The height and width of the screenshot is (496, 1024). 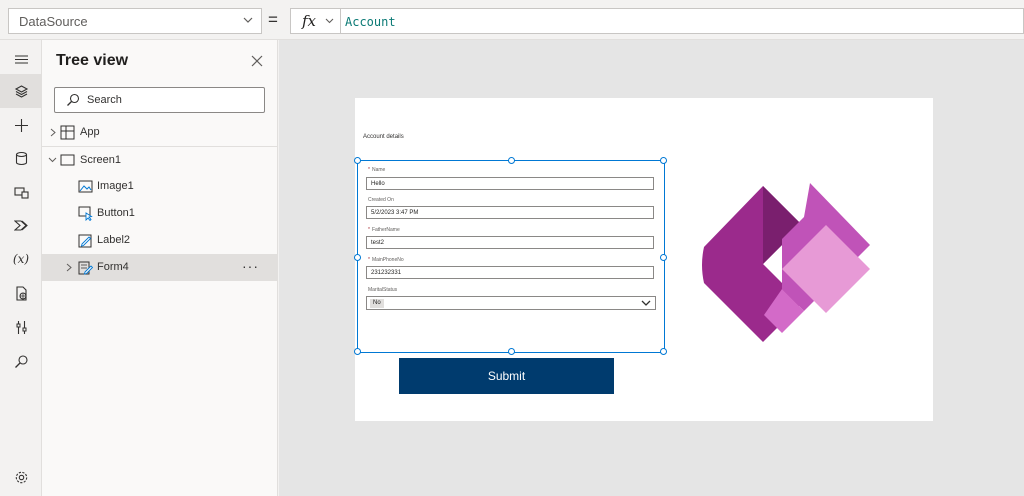 I want to click on variables-icon-text: (x), so click(x=21, y=259).